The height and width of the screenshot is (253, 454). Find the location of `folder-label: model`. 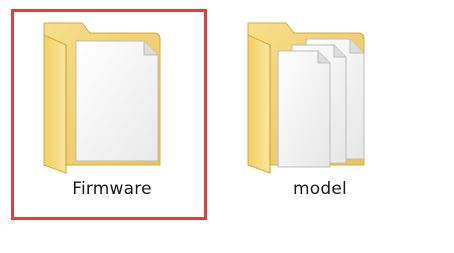

folder-label: model is located at coordinates (320, 189).